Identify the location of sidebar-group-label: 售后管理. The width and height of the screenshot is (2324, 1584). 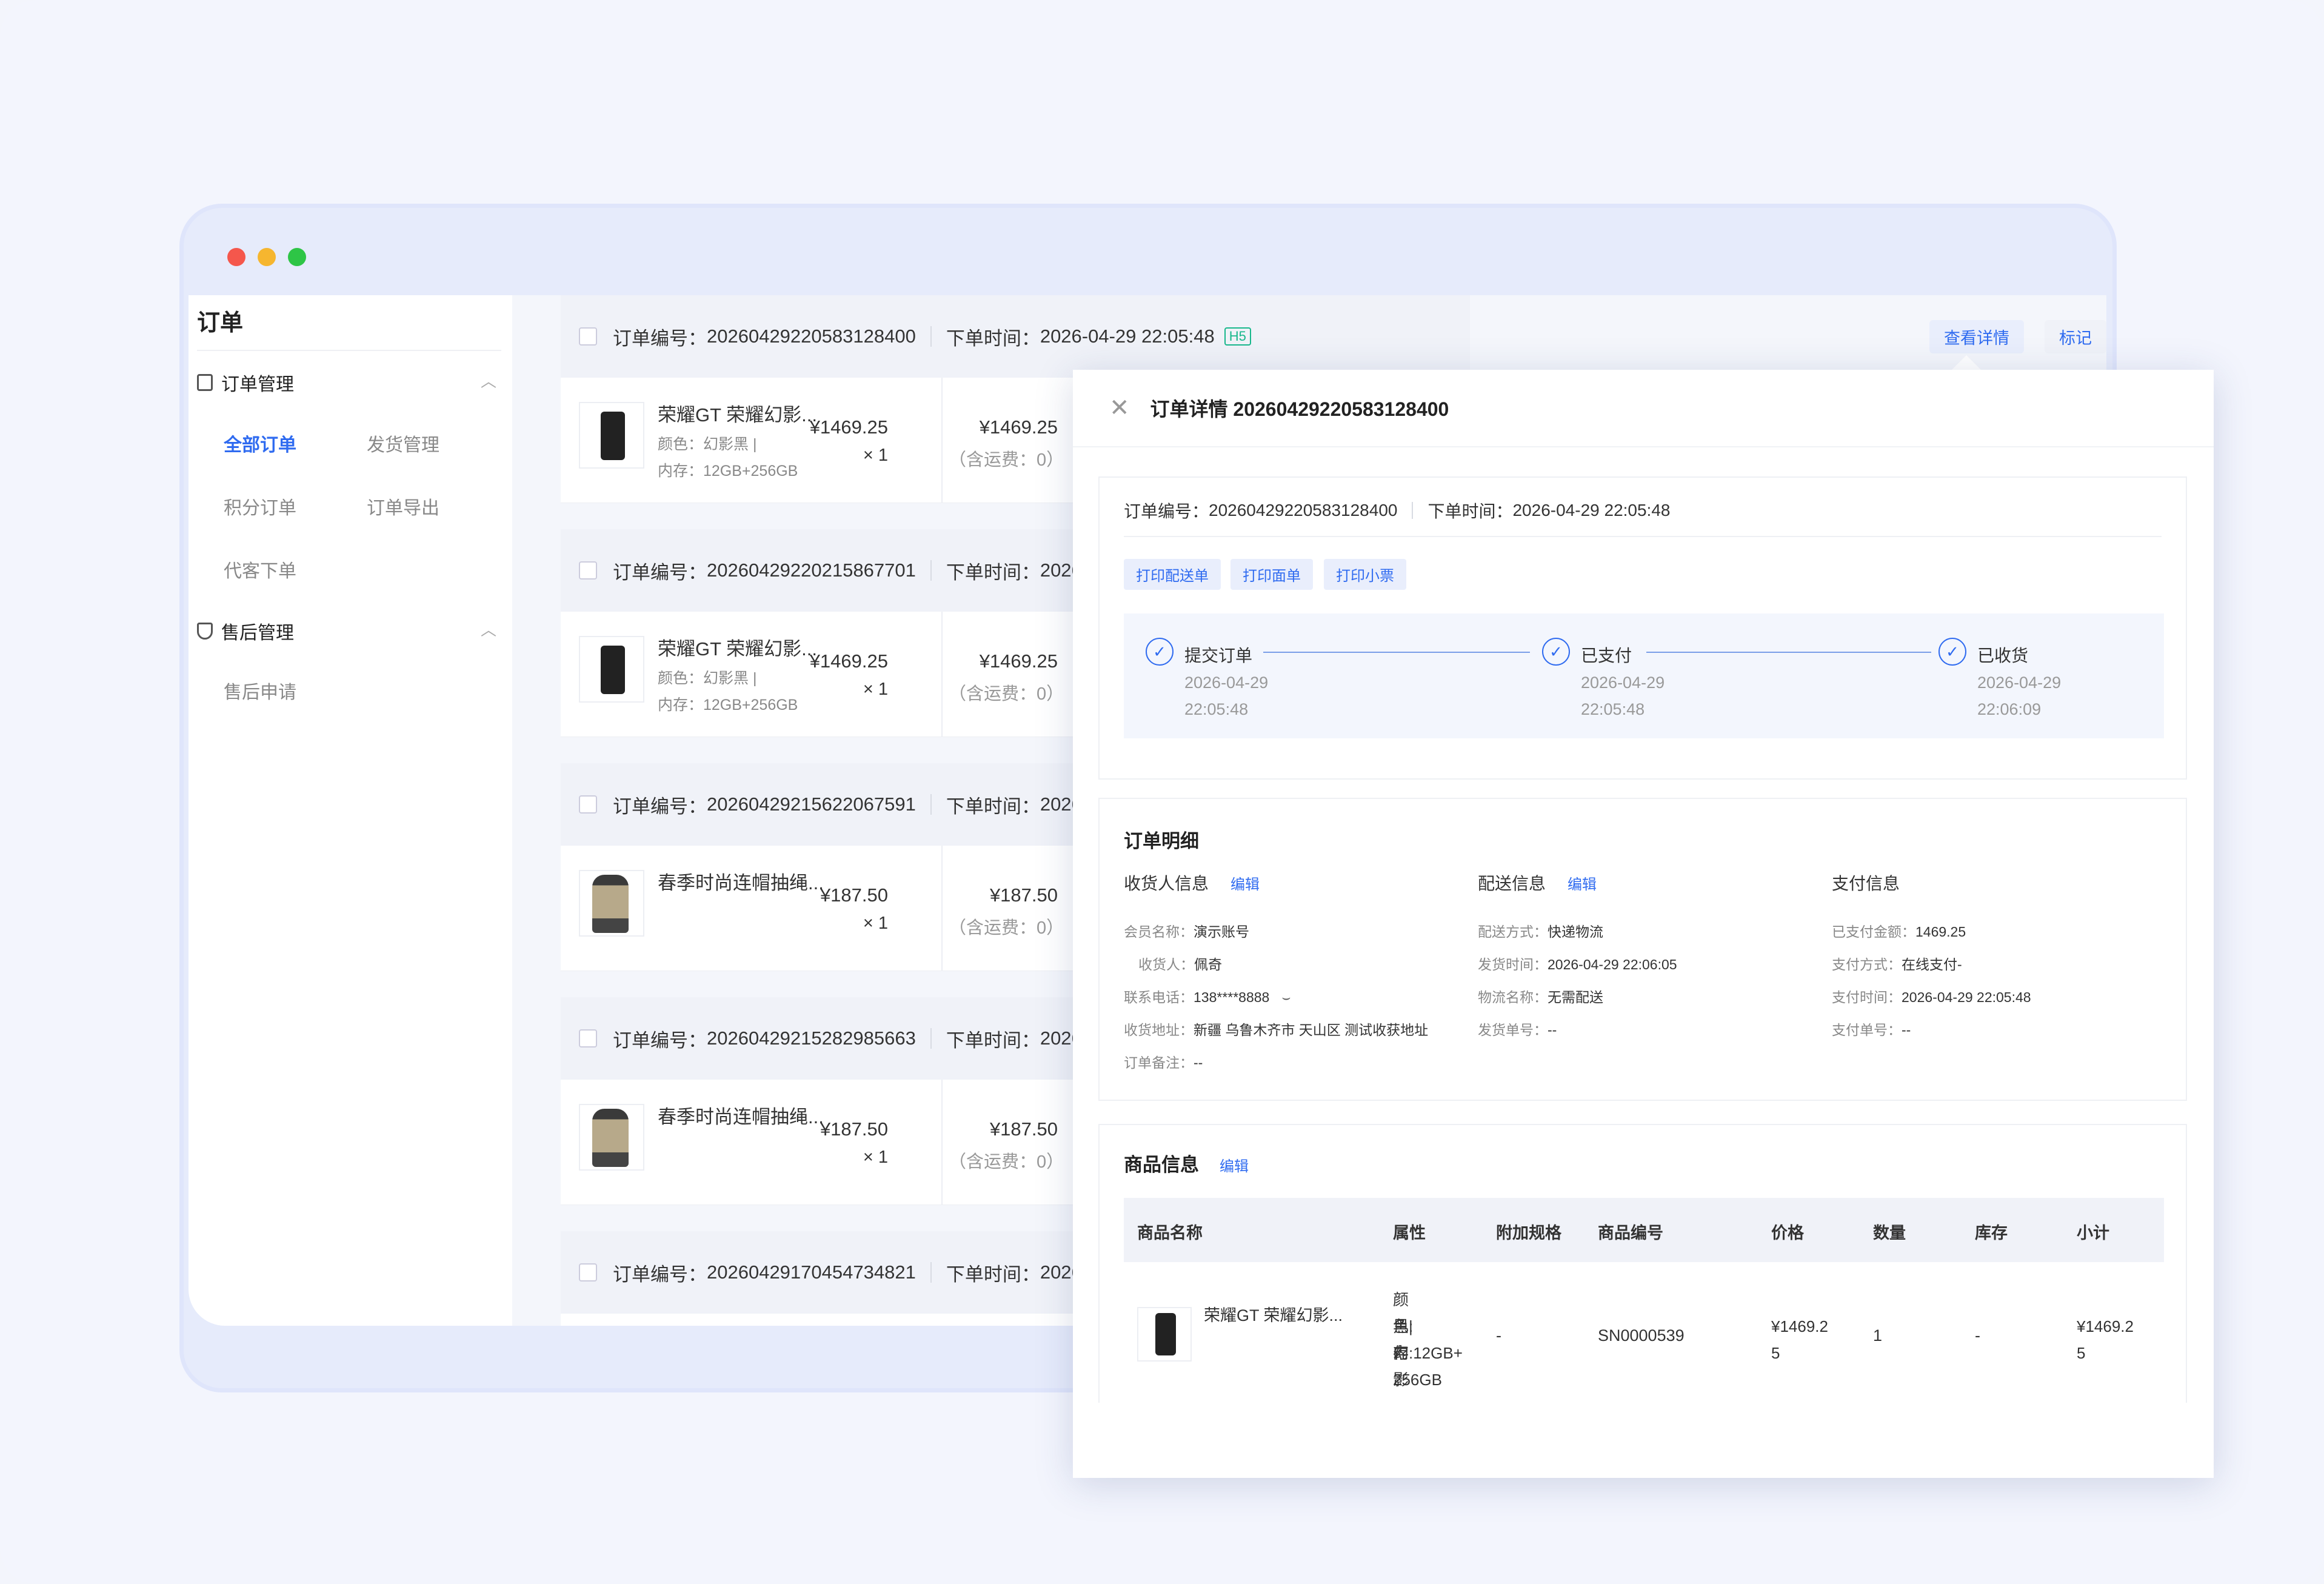
(257, 633).